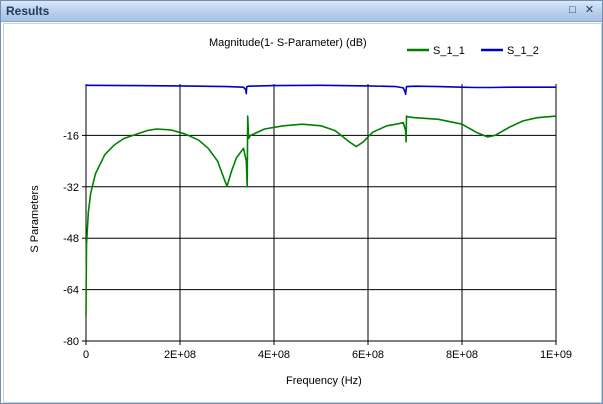  What do you see at coordinates (368, 355) in the screenshot?
I see `x-tick-label: 6E+08` at bounding box center [368, 355].